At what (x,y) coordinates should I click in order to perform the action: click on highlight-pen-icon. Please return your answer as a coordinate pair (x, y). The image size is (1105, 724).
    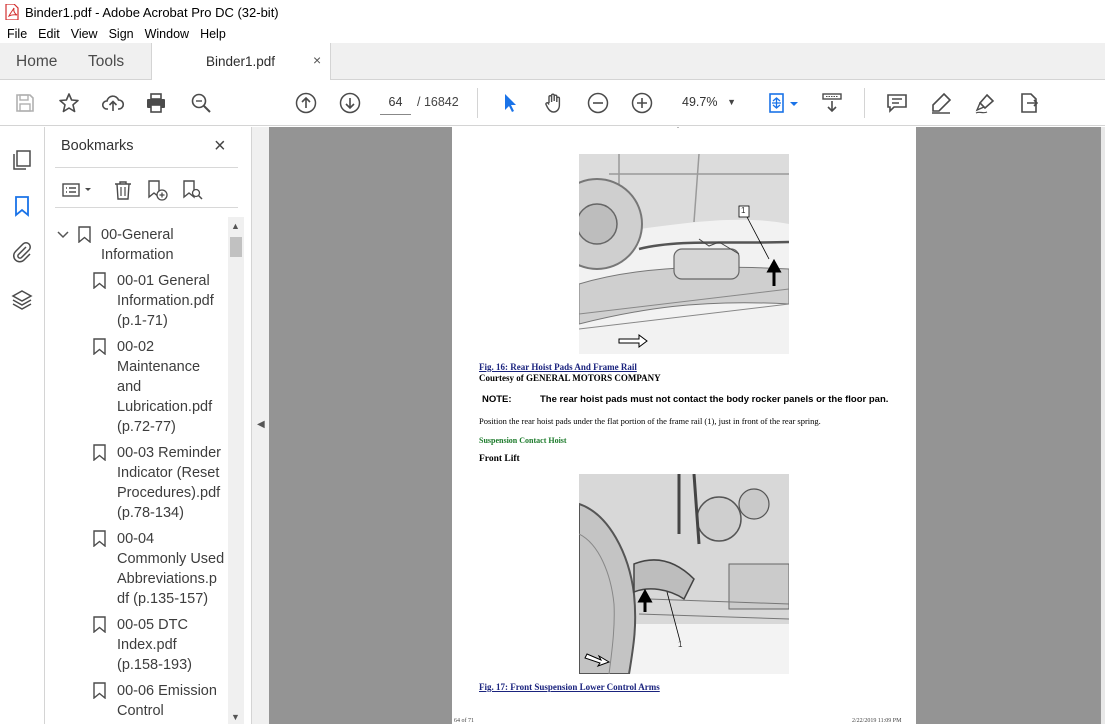
    Looking at the image, I should click on (941, 103).